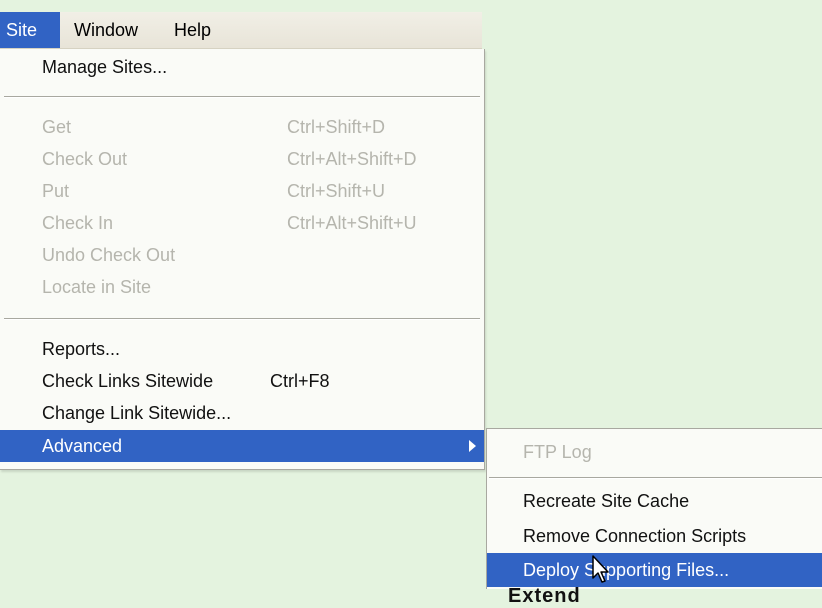 Image resolution: width=822 pixels, height=608 pixels. What do you see at coordinates (242, 255) in the screenshot?
I see `menu-item-undo-check-out: Undo Check Out` at bounding box center [242, 255].